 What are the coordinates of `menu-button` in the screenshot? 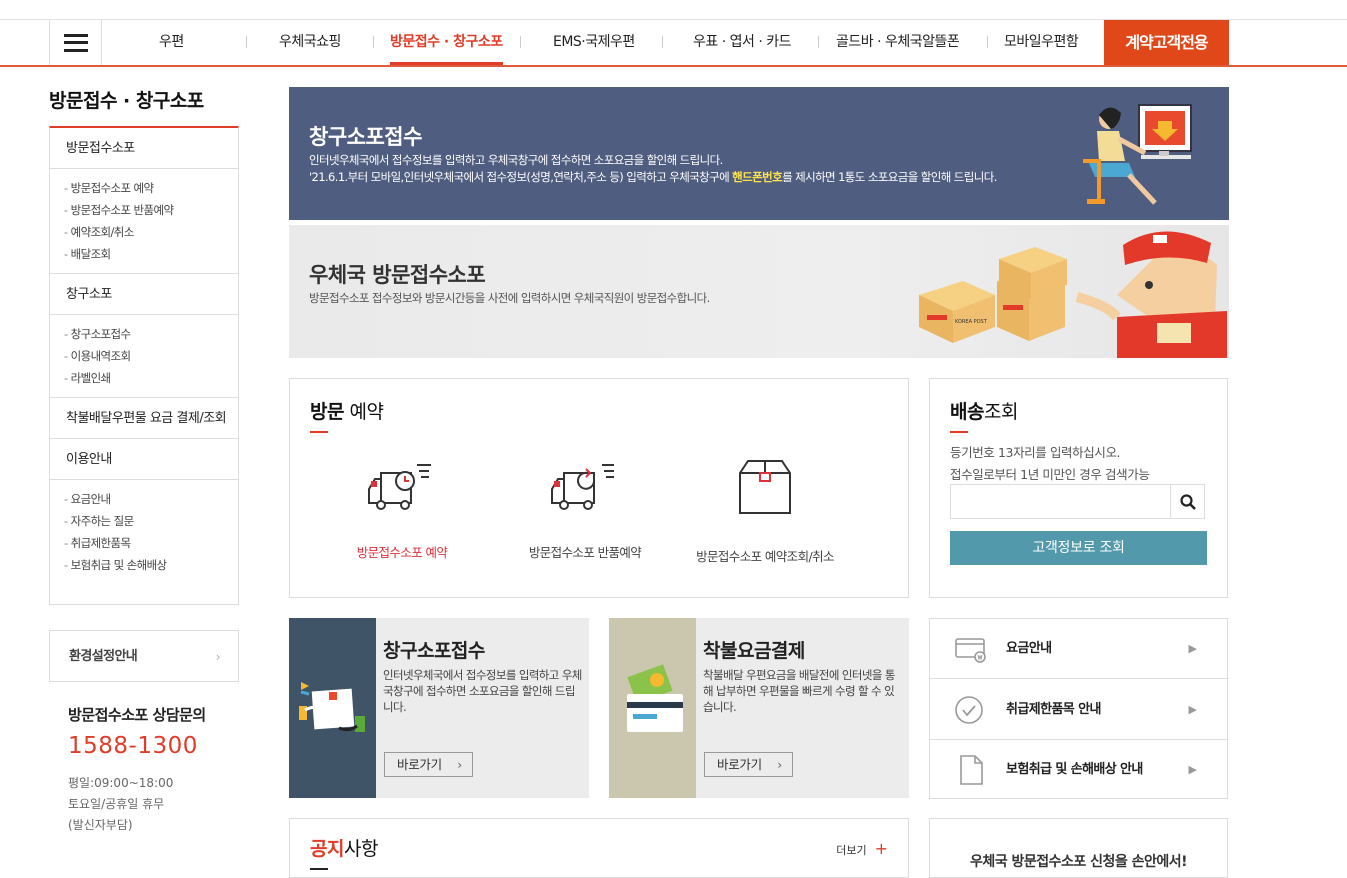 It's located at (75, 42).